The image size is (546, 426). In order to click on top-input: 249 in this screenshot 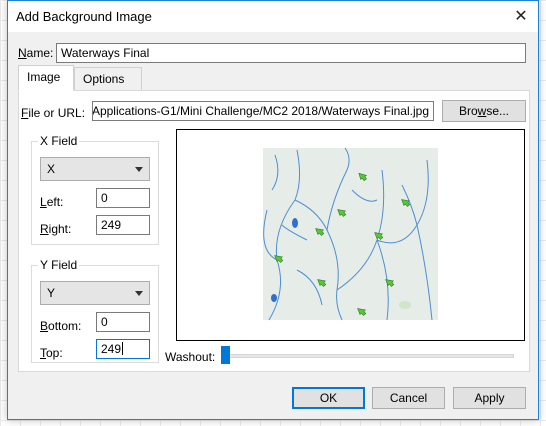, I will do `click(123, 349)`.